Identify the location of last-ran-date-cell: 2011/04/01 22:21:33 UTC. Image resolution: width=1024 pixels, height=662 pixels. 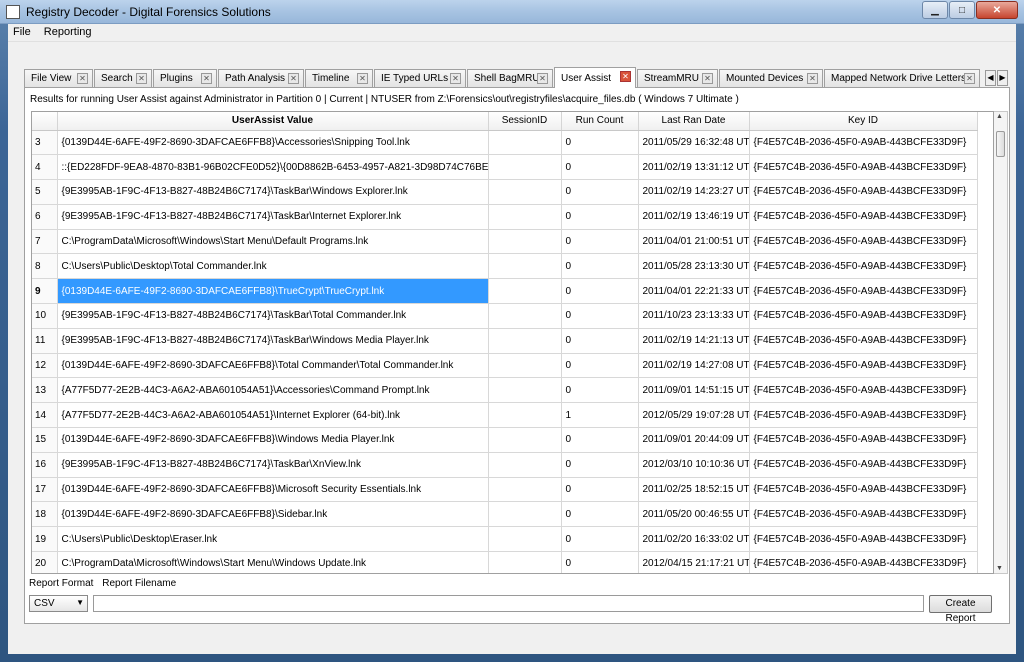
(694, 291).